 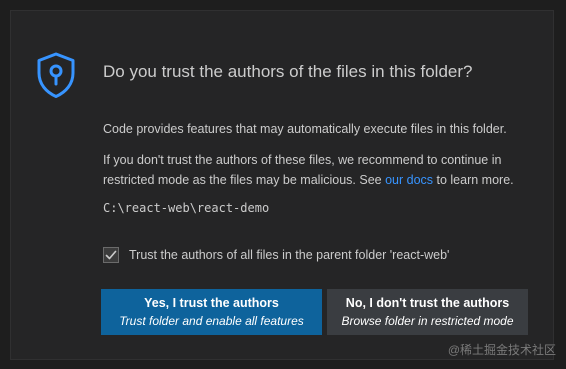 I want to click on trust-parent-checkbox, so click(x=111, y=255).